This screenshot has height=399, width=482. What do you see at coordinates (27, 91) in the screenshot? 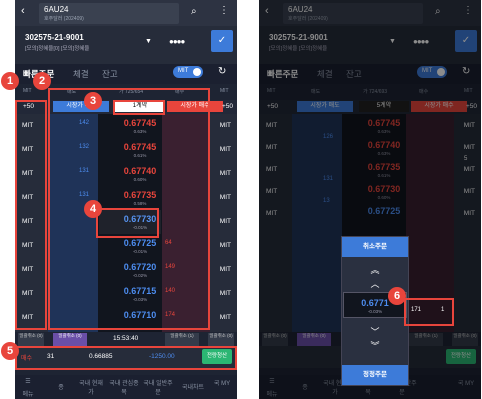
I see `col-mit-left: MIT` at bounding box center [27, 91].